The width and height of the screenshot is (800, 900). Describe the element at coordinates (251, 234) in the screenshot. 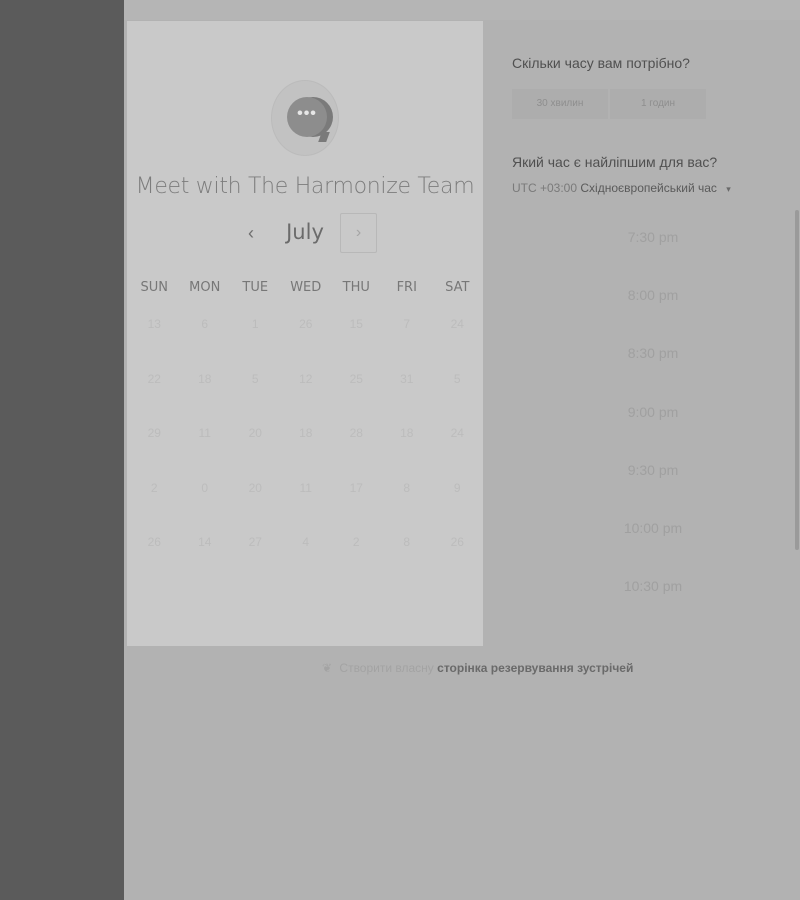

I see `prev-month-button: ‹` at that location.